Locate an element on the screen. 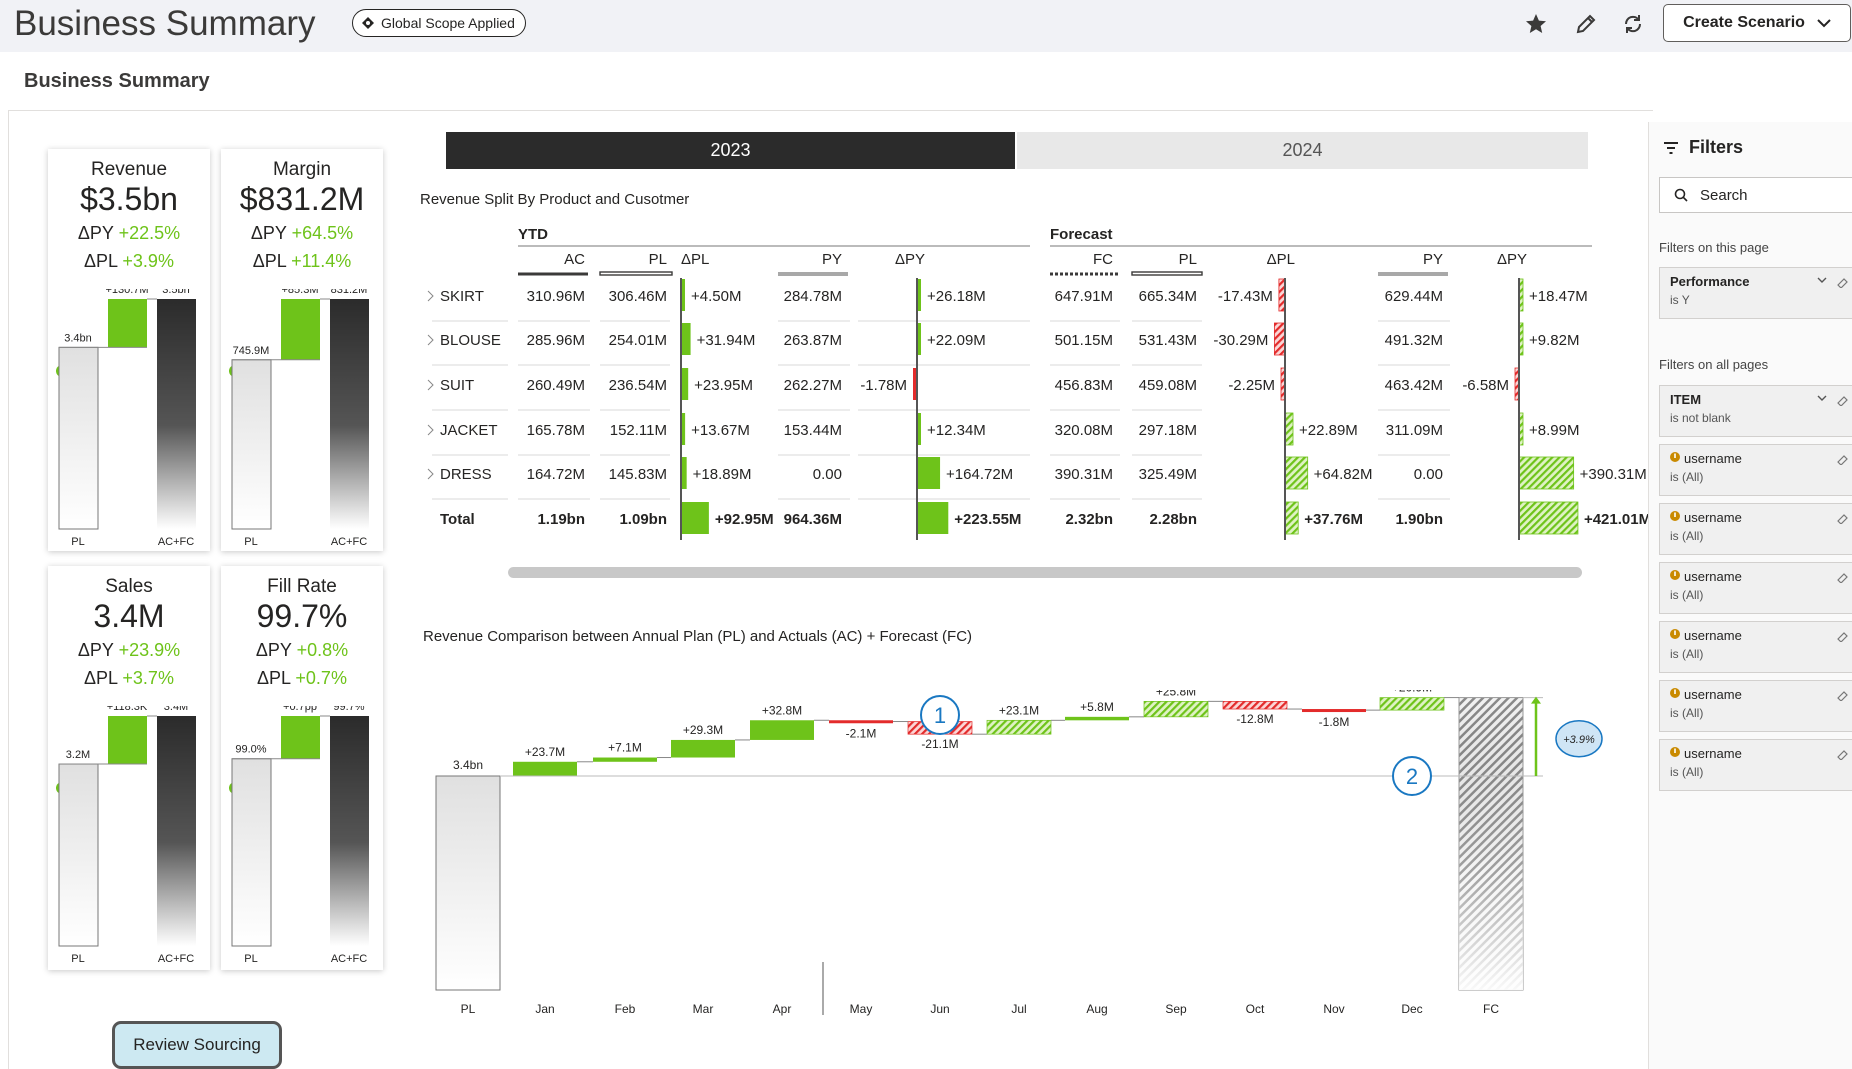  waterfall-value-label: +20.9M is located at coordinates (1412, 692).